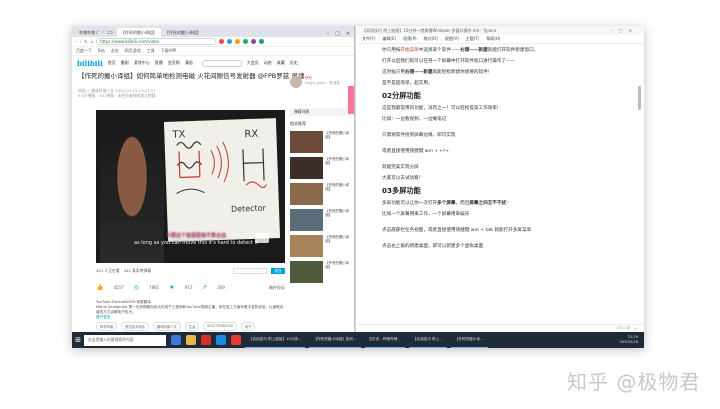  I want to click on nav-item: 收藏, so click(281, 63).